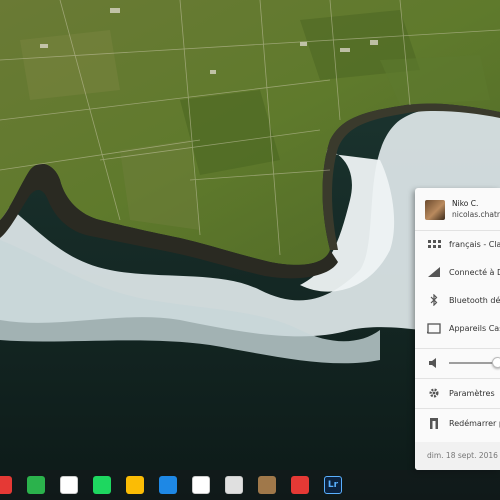  I want to click on restart-label: Redémarrer pour mettre à jour, so click(474, 423).